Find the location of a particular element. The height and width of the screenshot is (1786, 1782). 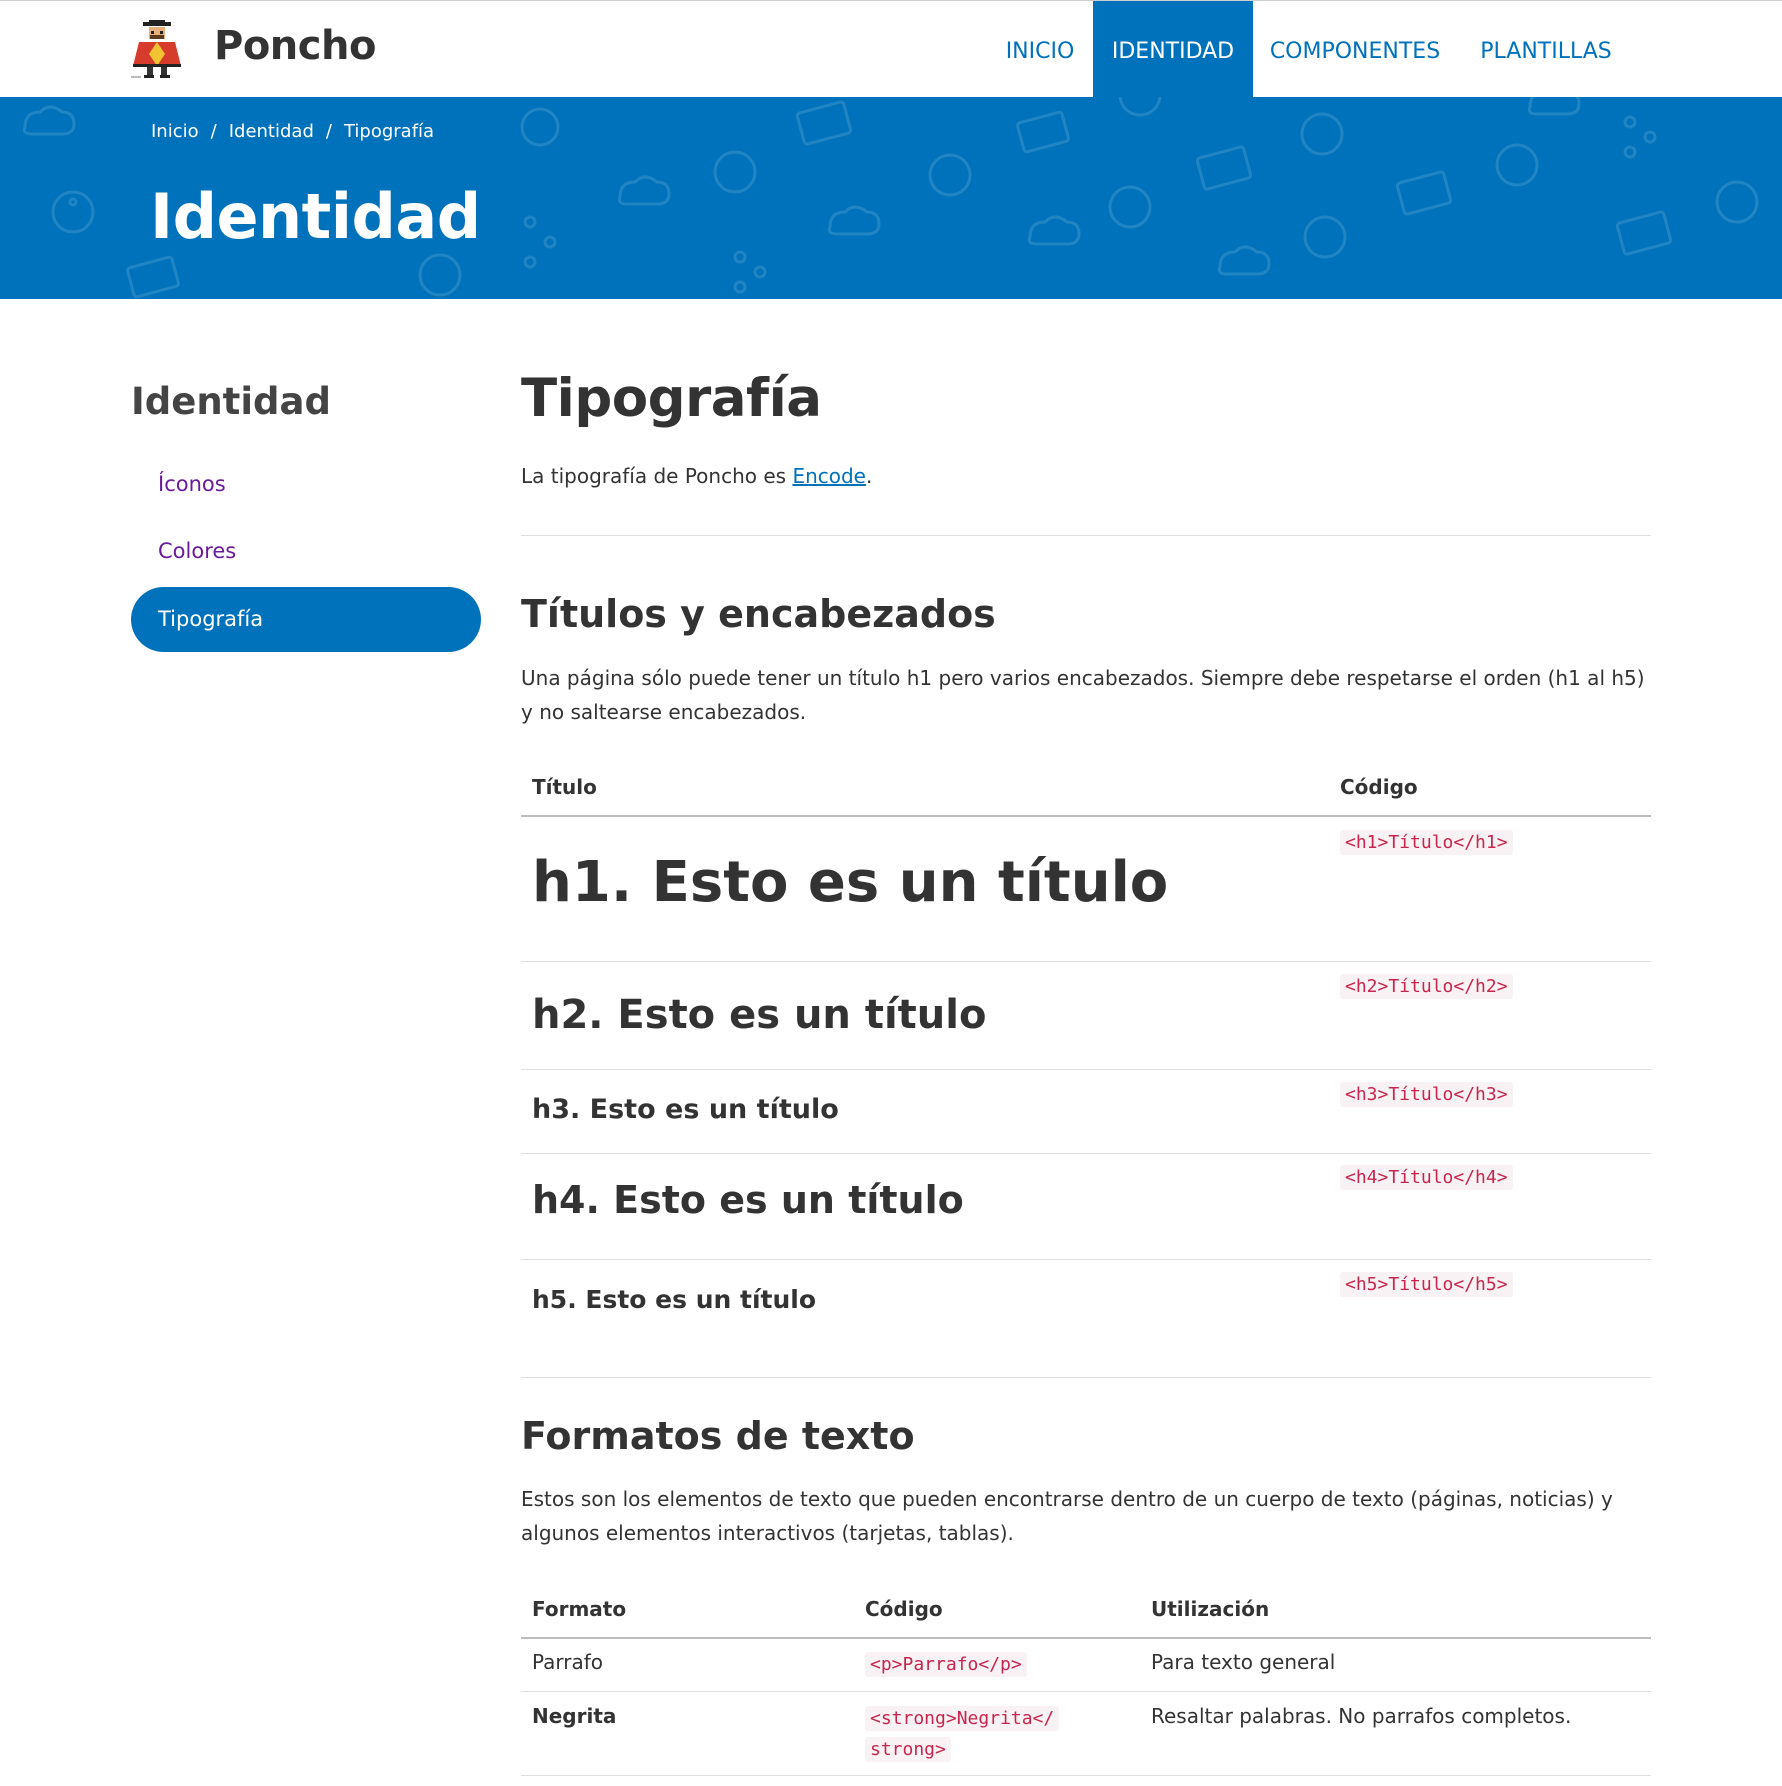

sidebar-item-iconos: Íconos is located at coordinates (306, 484).